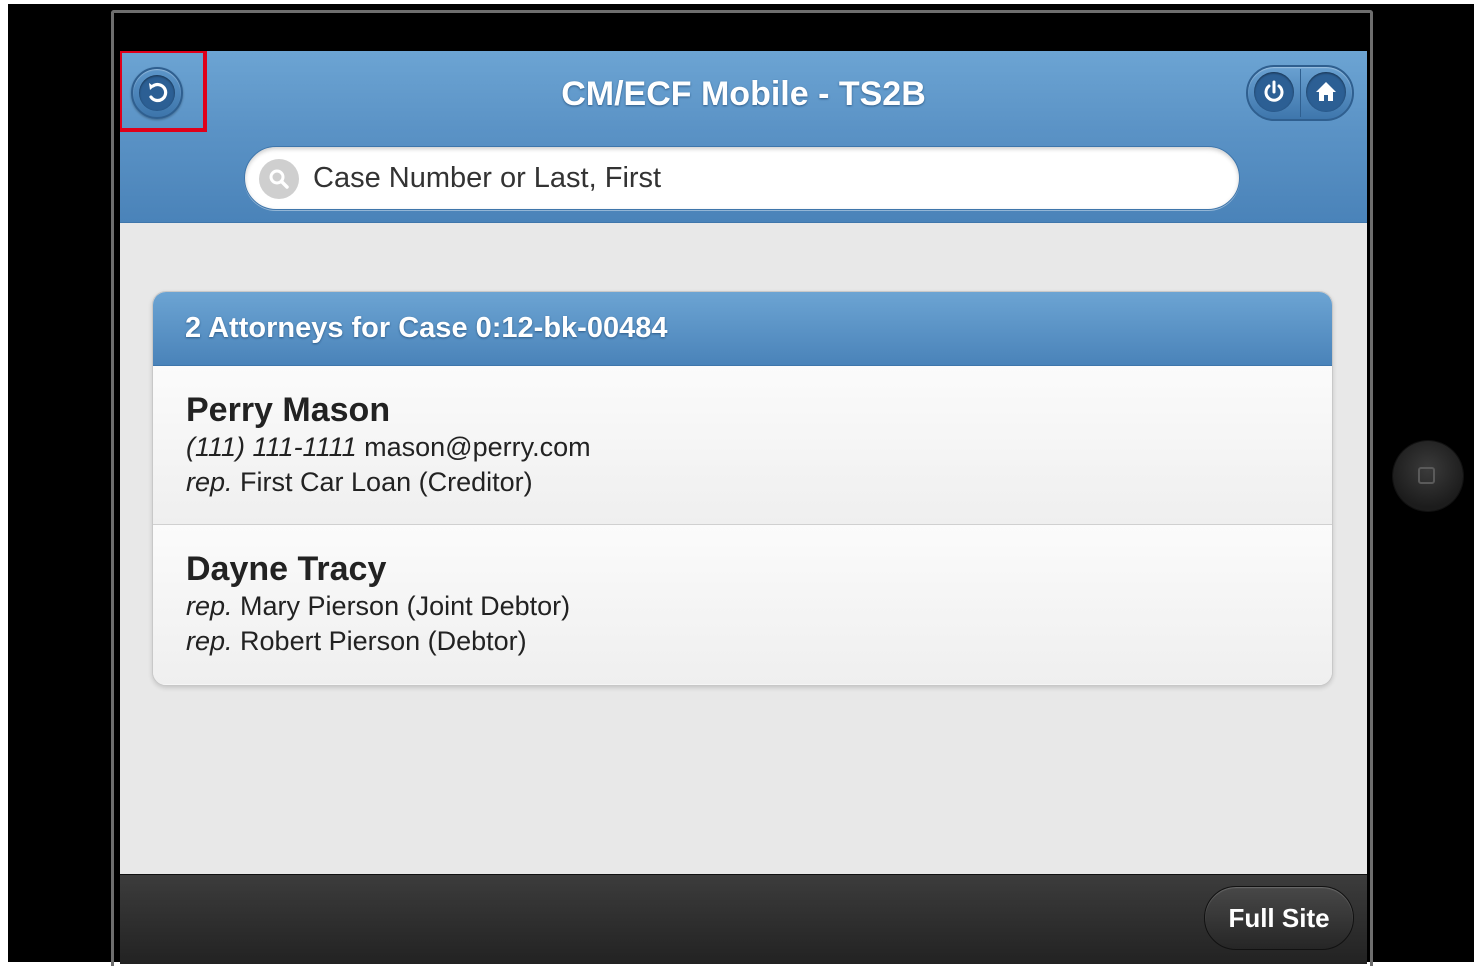 The image size is (1474, 966). What do you see at coordinates (286, 569) in the screenshot?
I see `attorney-name: Dayne Tracy` at bounding box center [286, 569].